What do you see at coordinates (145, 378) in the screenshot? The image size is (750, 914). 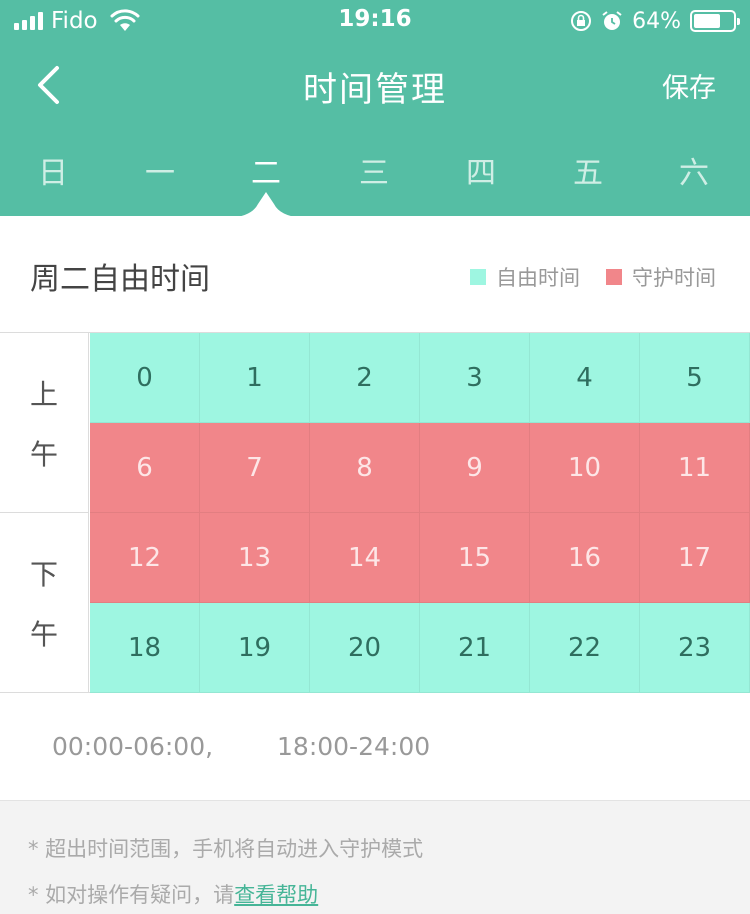 I see `hour-cell-0: 0` at bounding box center [145, 378].